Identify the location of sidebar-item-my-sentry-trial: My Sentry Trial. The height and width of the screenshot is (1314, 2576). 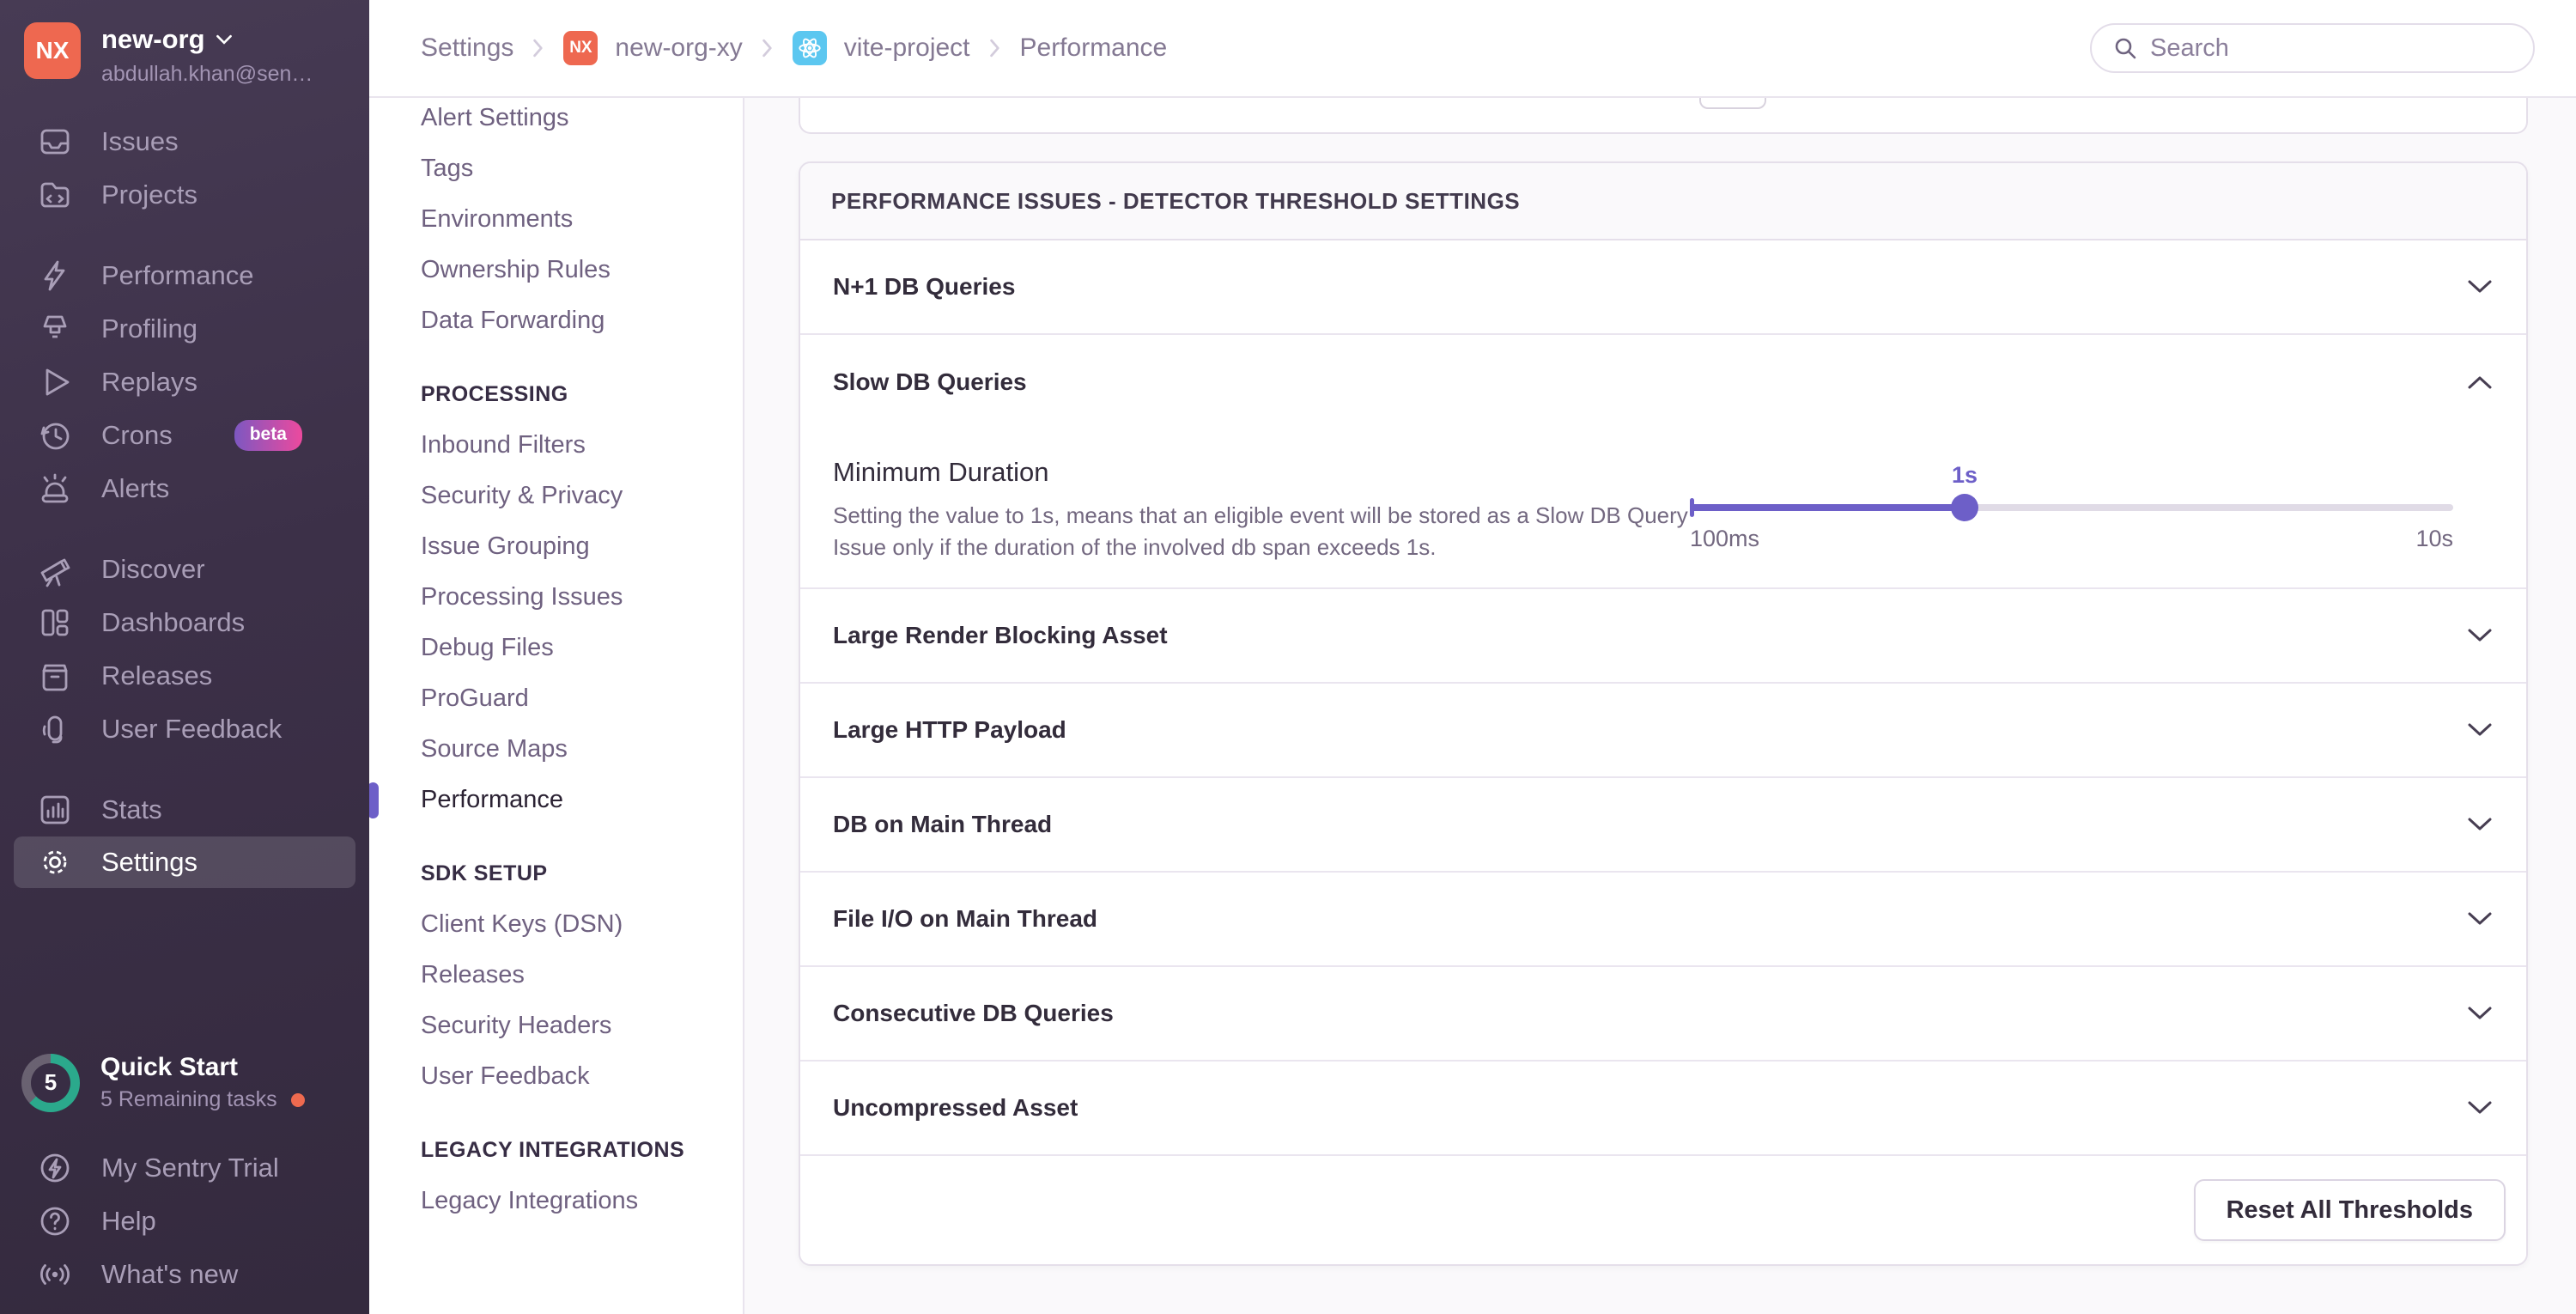
(185, 1168).